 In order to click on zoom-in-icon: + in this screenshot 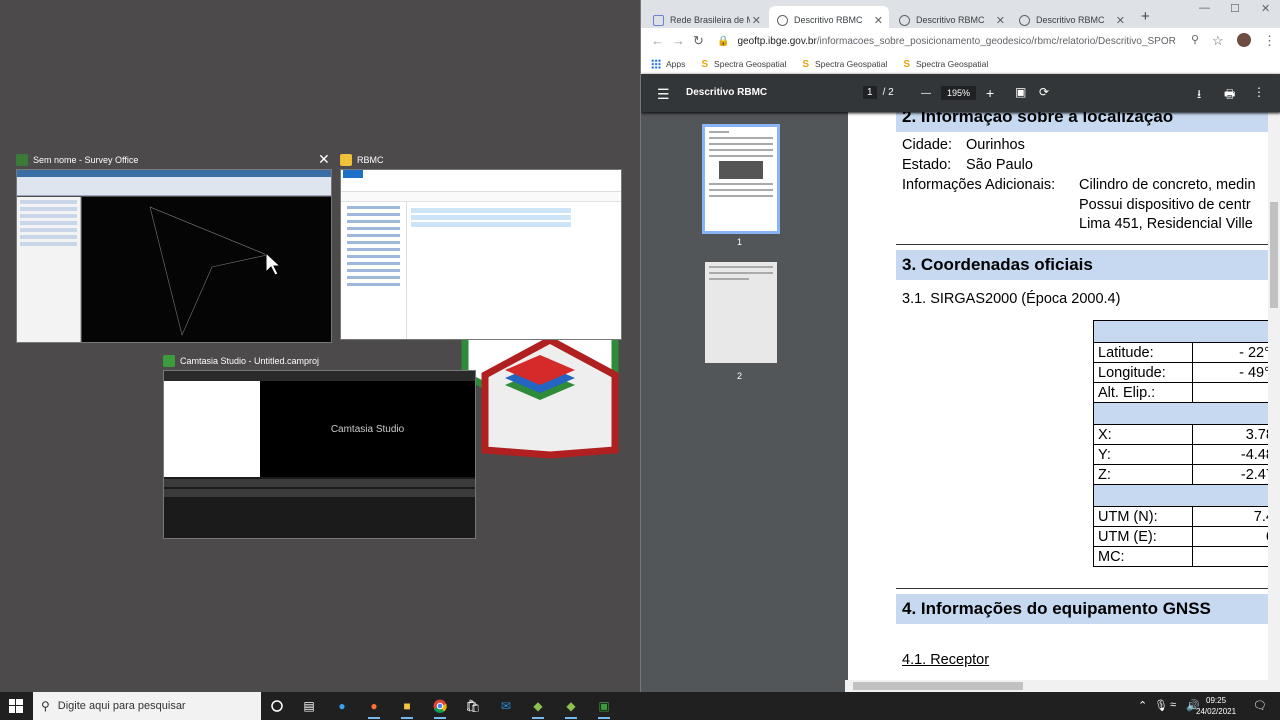, I will do `click(990, 93)`.